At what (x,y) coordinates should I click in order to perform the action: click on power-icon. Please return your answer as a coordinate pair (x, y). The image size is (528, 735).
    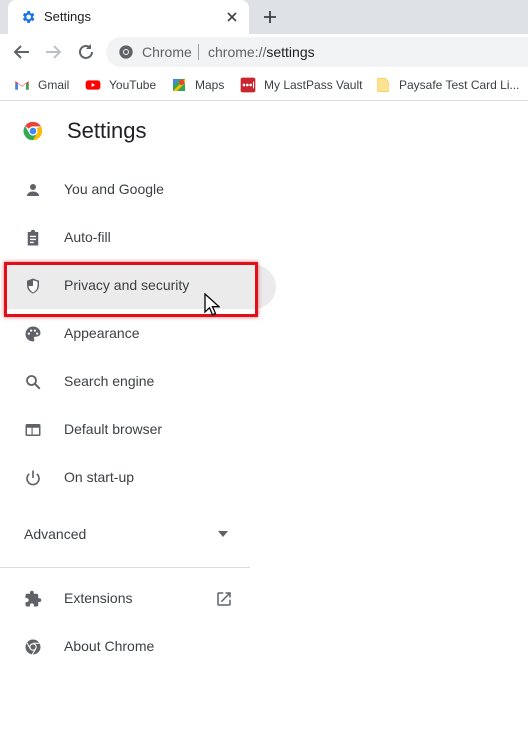
    Looking at the image, I should click on (33, 478).